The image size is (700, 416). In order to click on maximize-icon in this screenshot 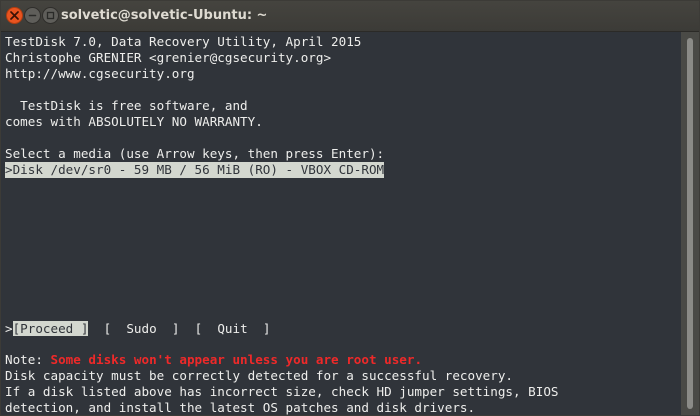, I will do `click(50, 15)`.